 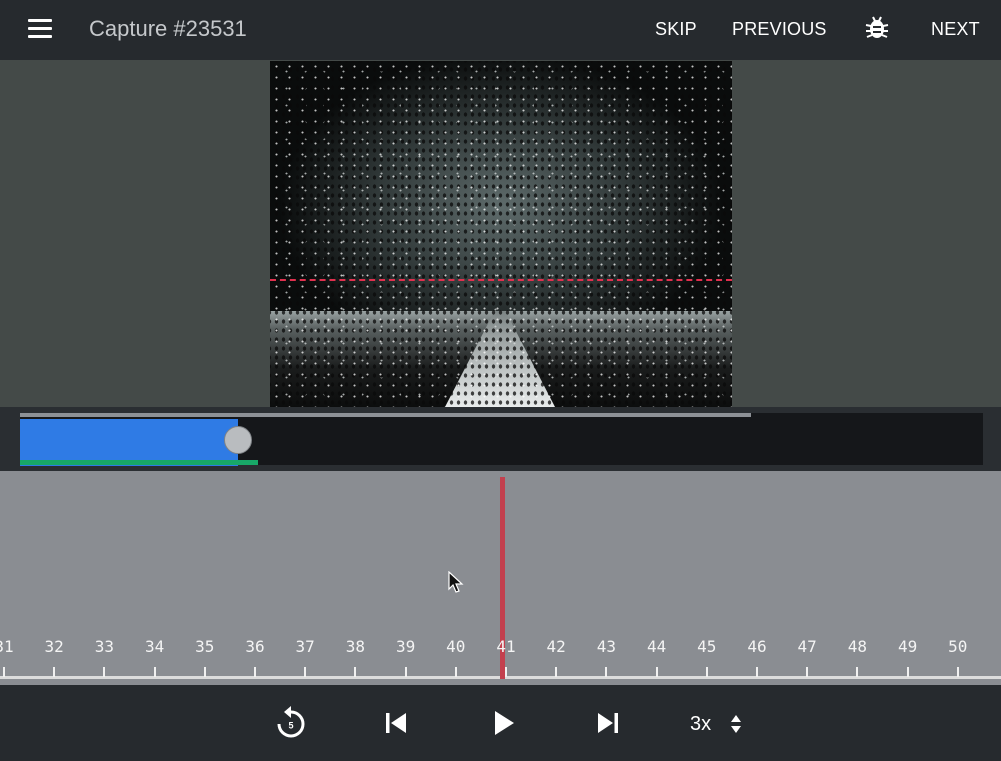 I want to click on skip-button: SKIP, so click(x=676, y=29).